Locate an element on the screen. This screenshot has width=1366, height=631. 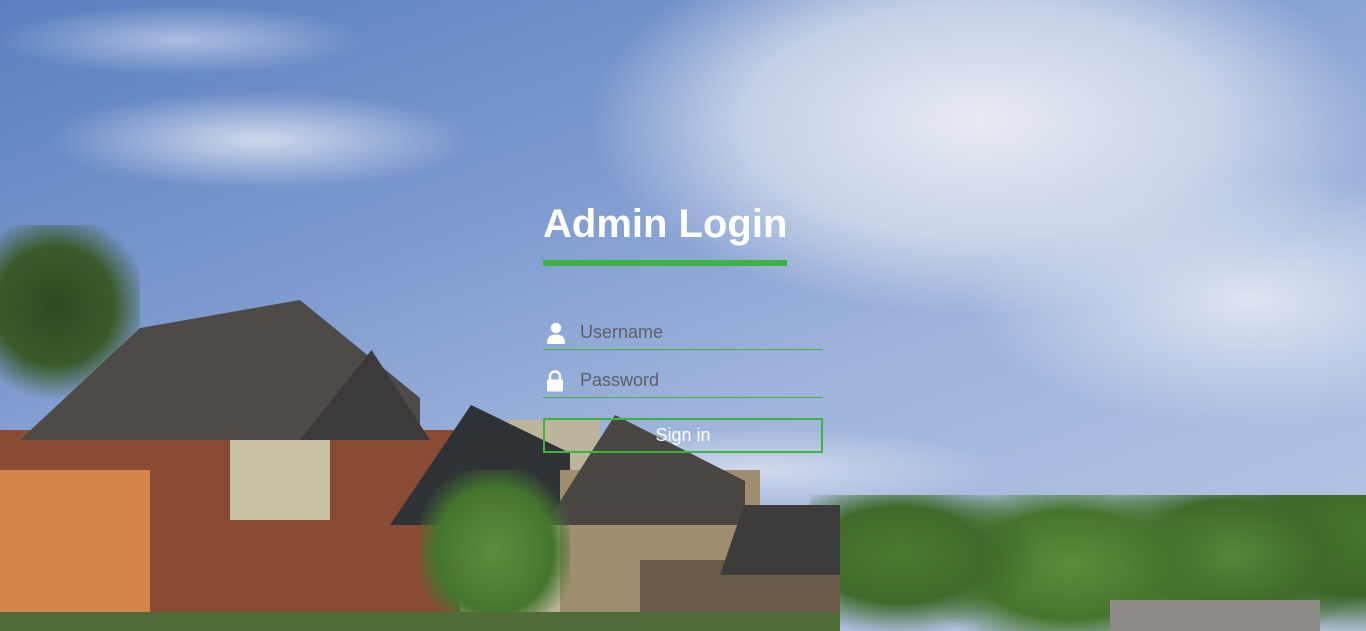
username-field is located at coordinates (683, 333).